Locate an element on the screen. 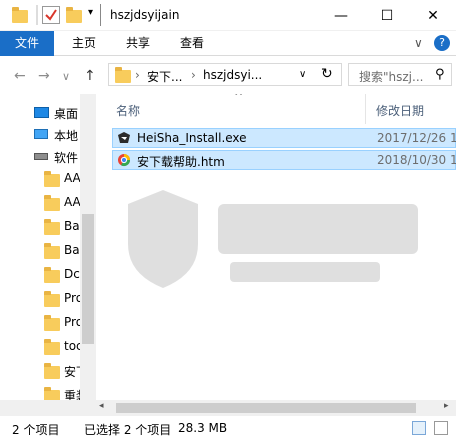 The width and height of the screenshot is (456, 440). address-dropdown-icon: ∨ is located at coordinates (302, 74).